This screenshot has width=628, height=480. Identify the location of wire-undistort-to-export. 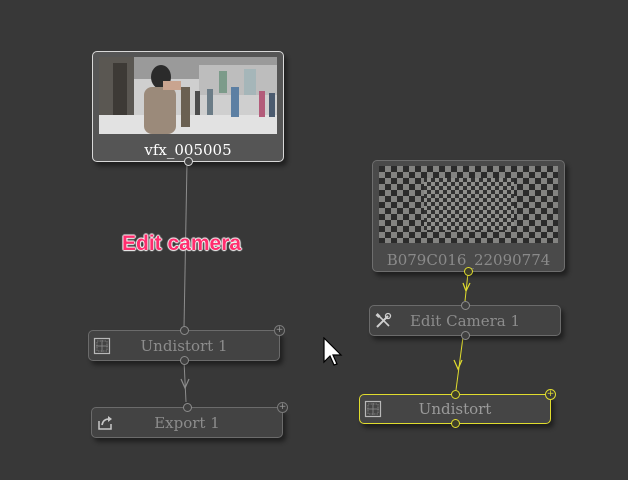
(185, 381).